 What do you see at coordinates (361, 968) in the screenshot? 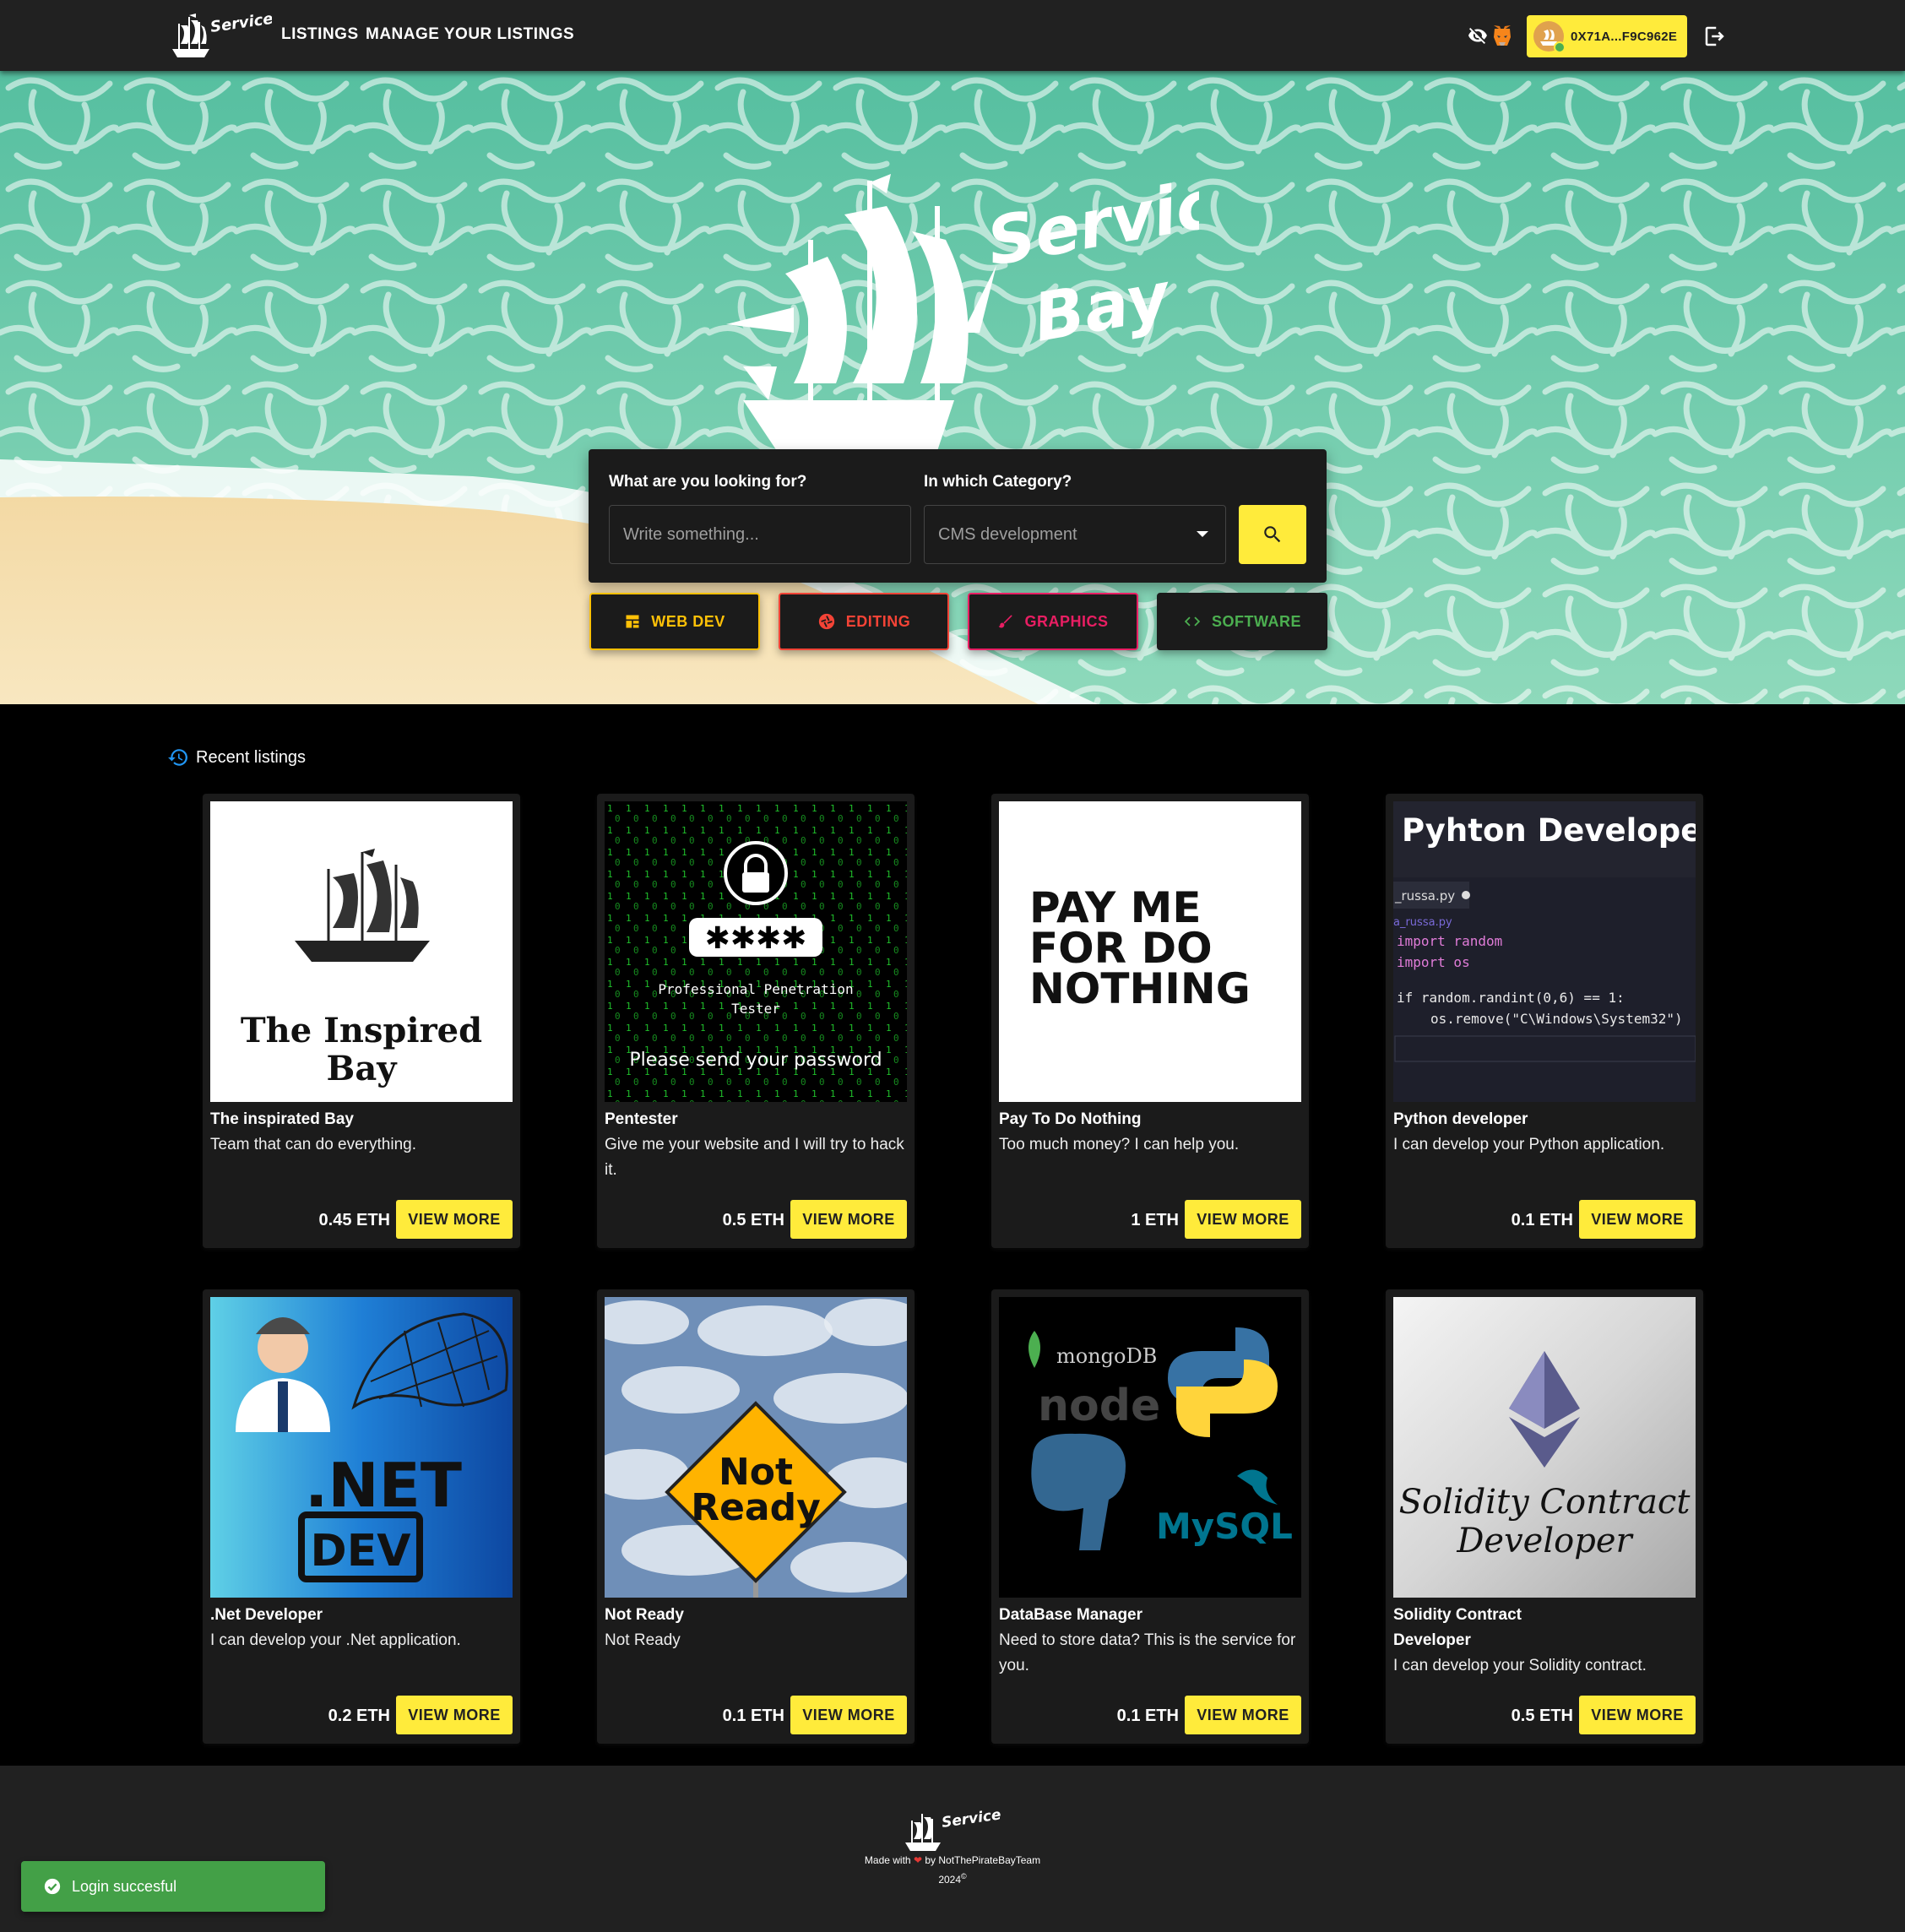
I see `ship-illustration: The Inspired Bay` at bounding box center [361, 968].